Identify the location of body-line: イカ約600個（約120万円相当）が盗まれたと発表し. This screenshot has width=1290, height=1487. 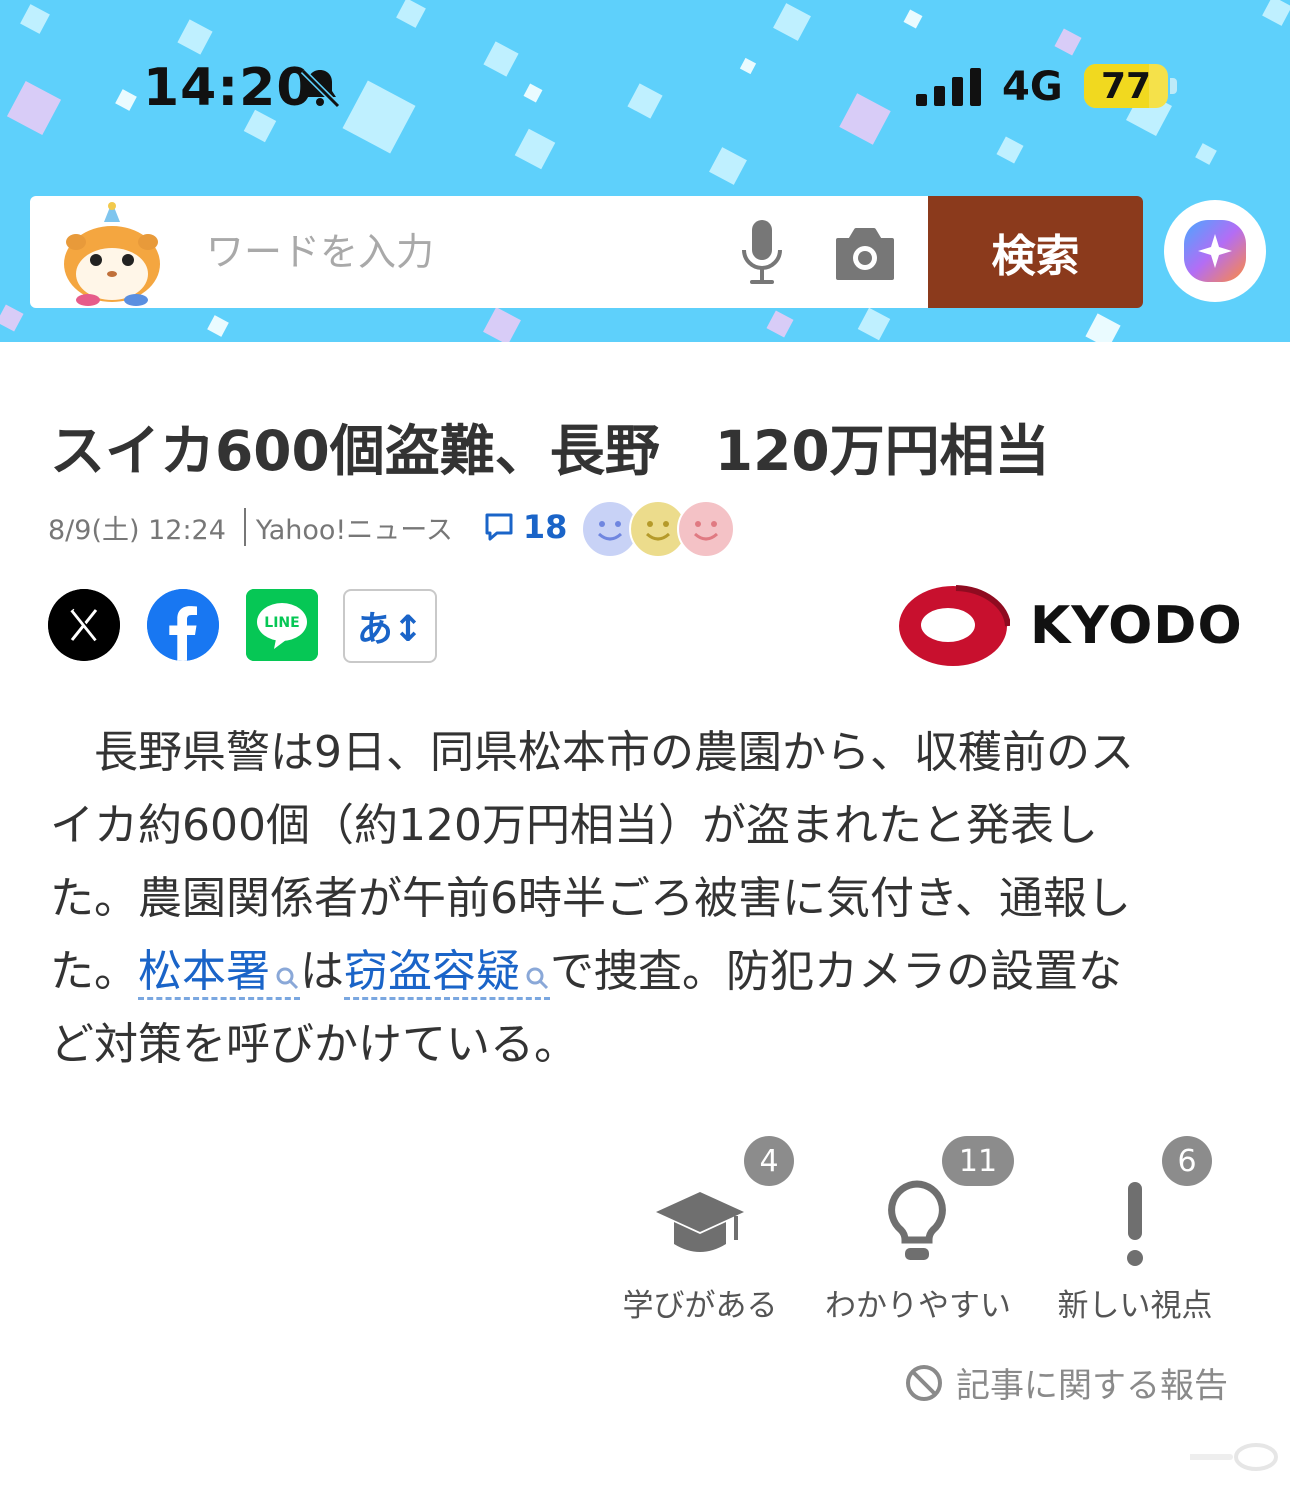
(574, 825).